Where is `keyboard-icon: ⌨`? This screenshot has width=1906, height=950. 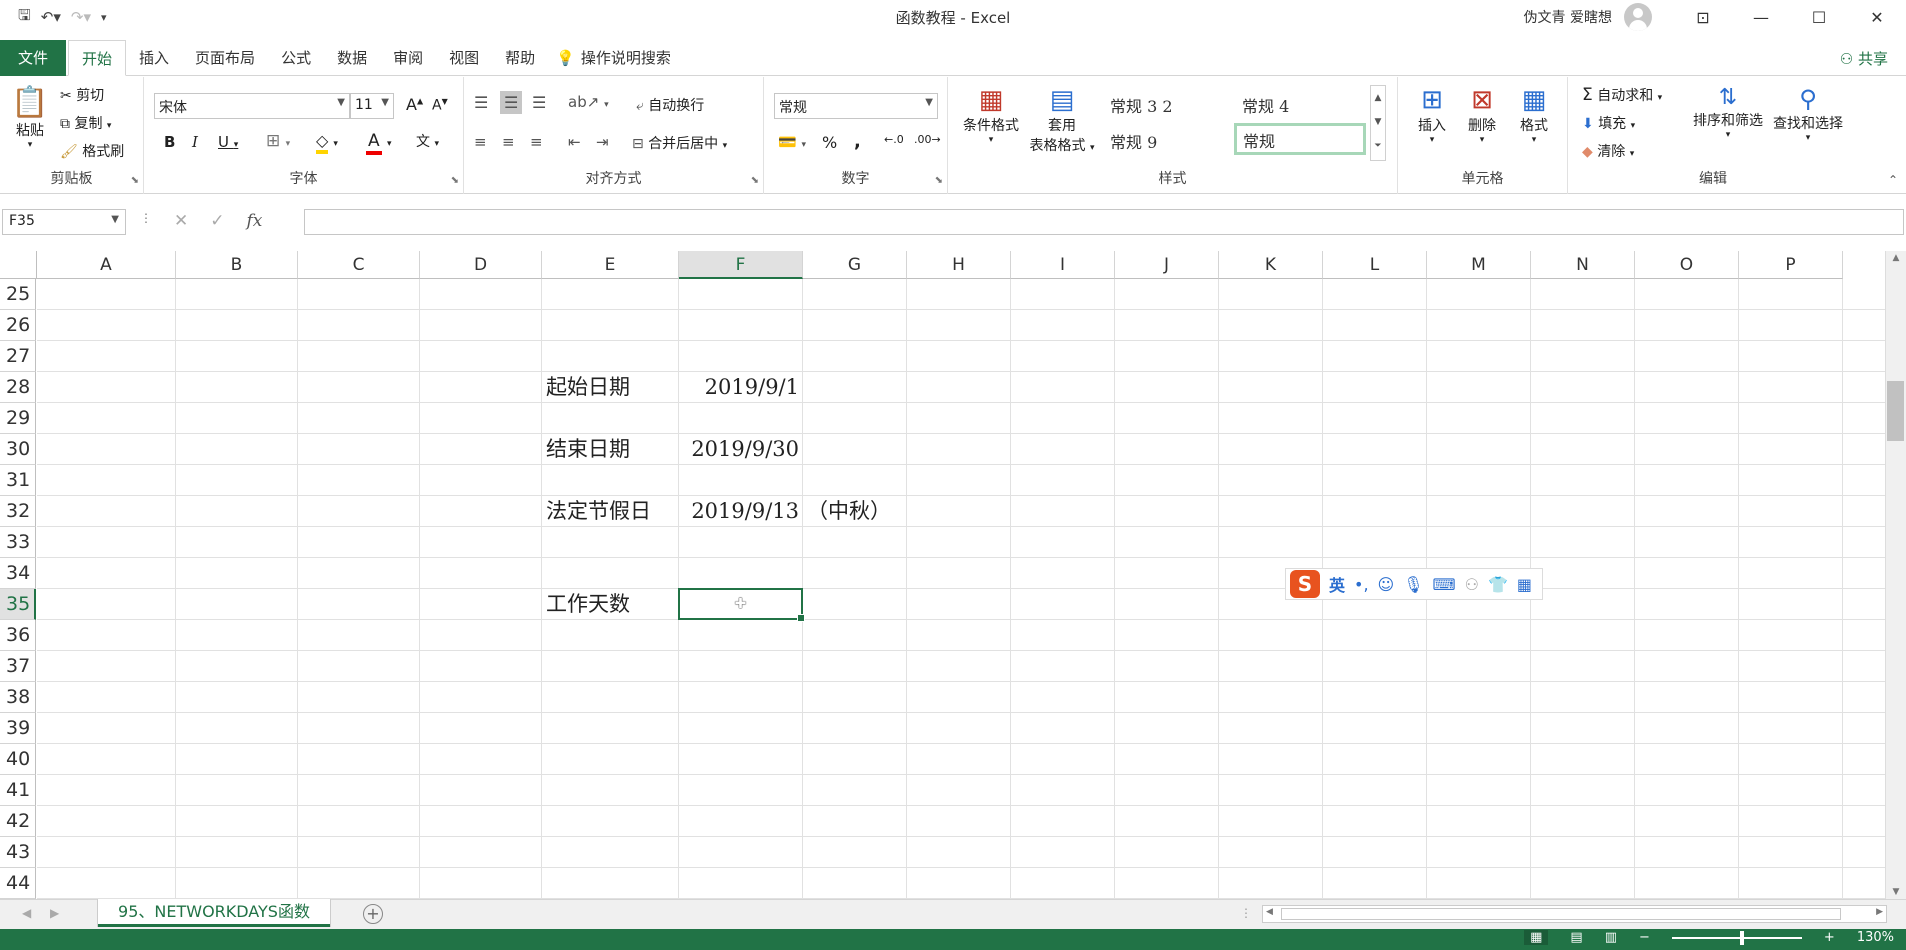 keyboard-icon: ⌨ is located at coordinates (1444, 584).